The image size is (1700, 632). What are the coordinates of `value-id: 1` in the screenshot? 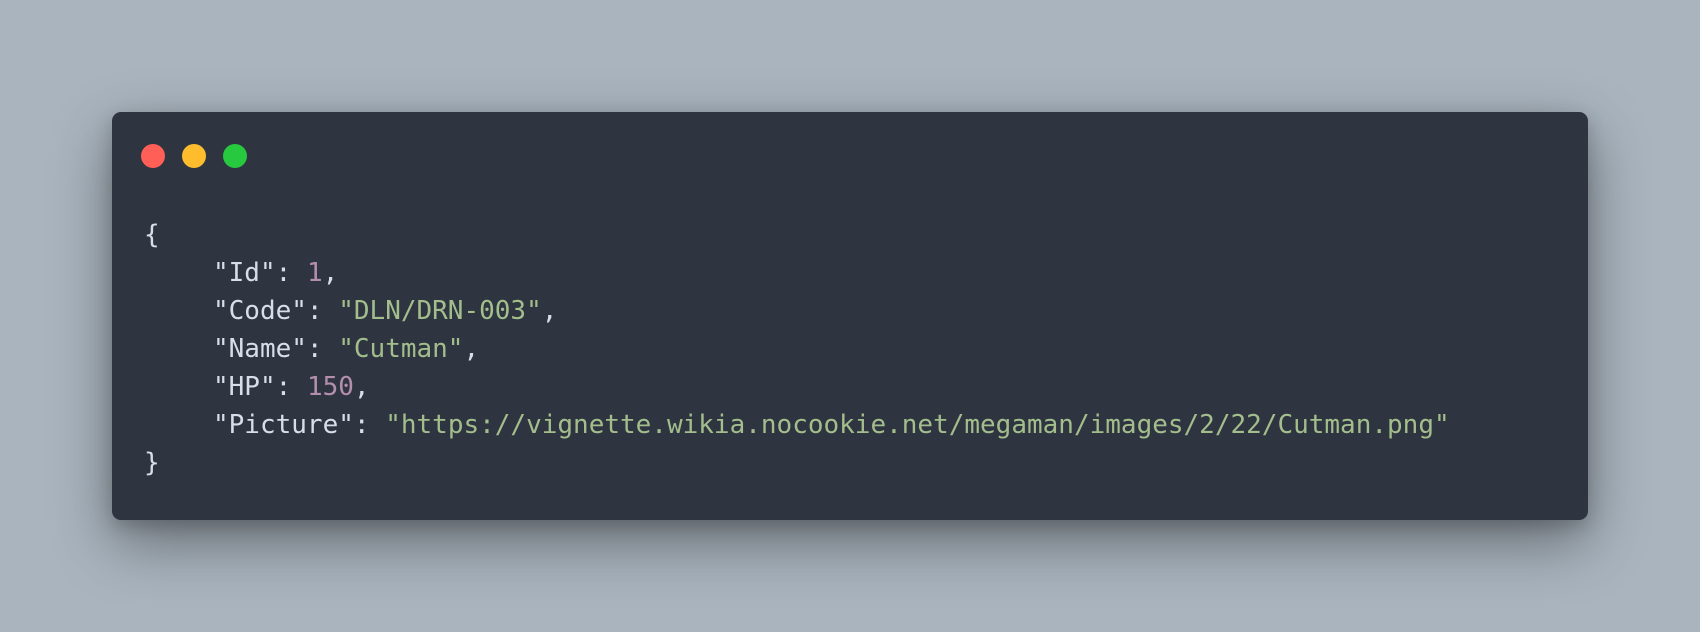 It's located at (314, 273).